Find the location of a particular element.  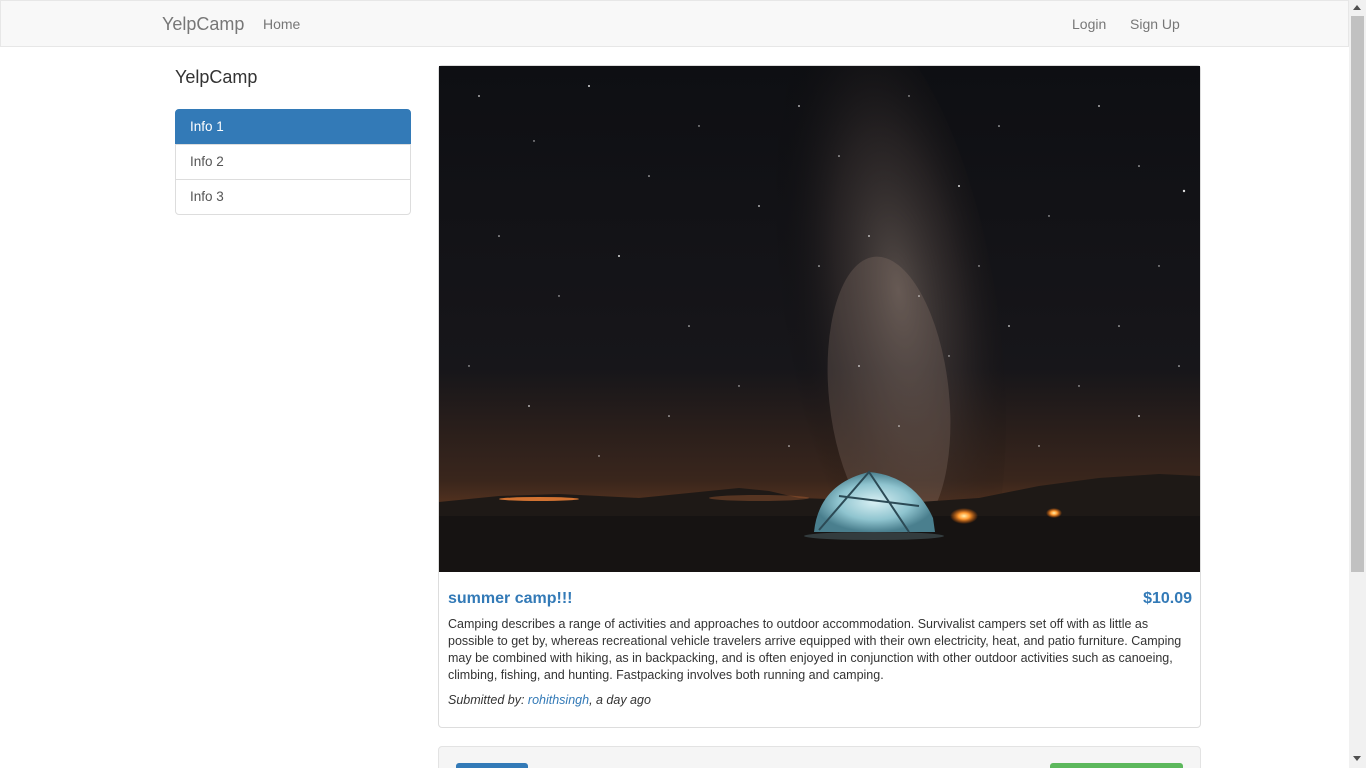

scroll-thumb is located at coordinates (1357, 294).